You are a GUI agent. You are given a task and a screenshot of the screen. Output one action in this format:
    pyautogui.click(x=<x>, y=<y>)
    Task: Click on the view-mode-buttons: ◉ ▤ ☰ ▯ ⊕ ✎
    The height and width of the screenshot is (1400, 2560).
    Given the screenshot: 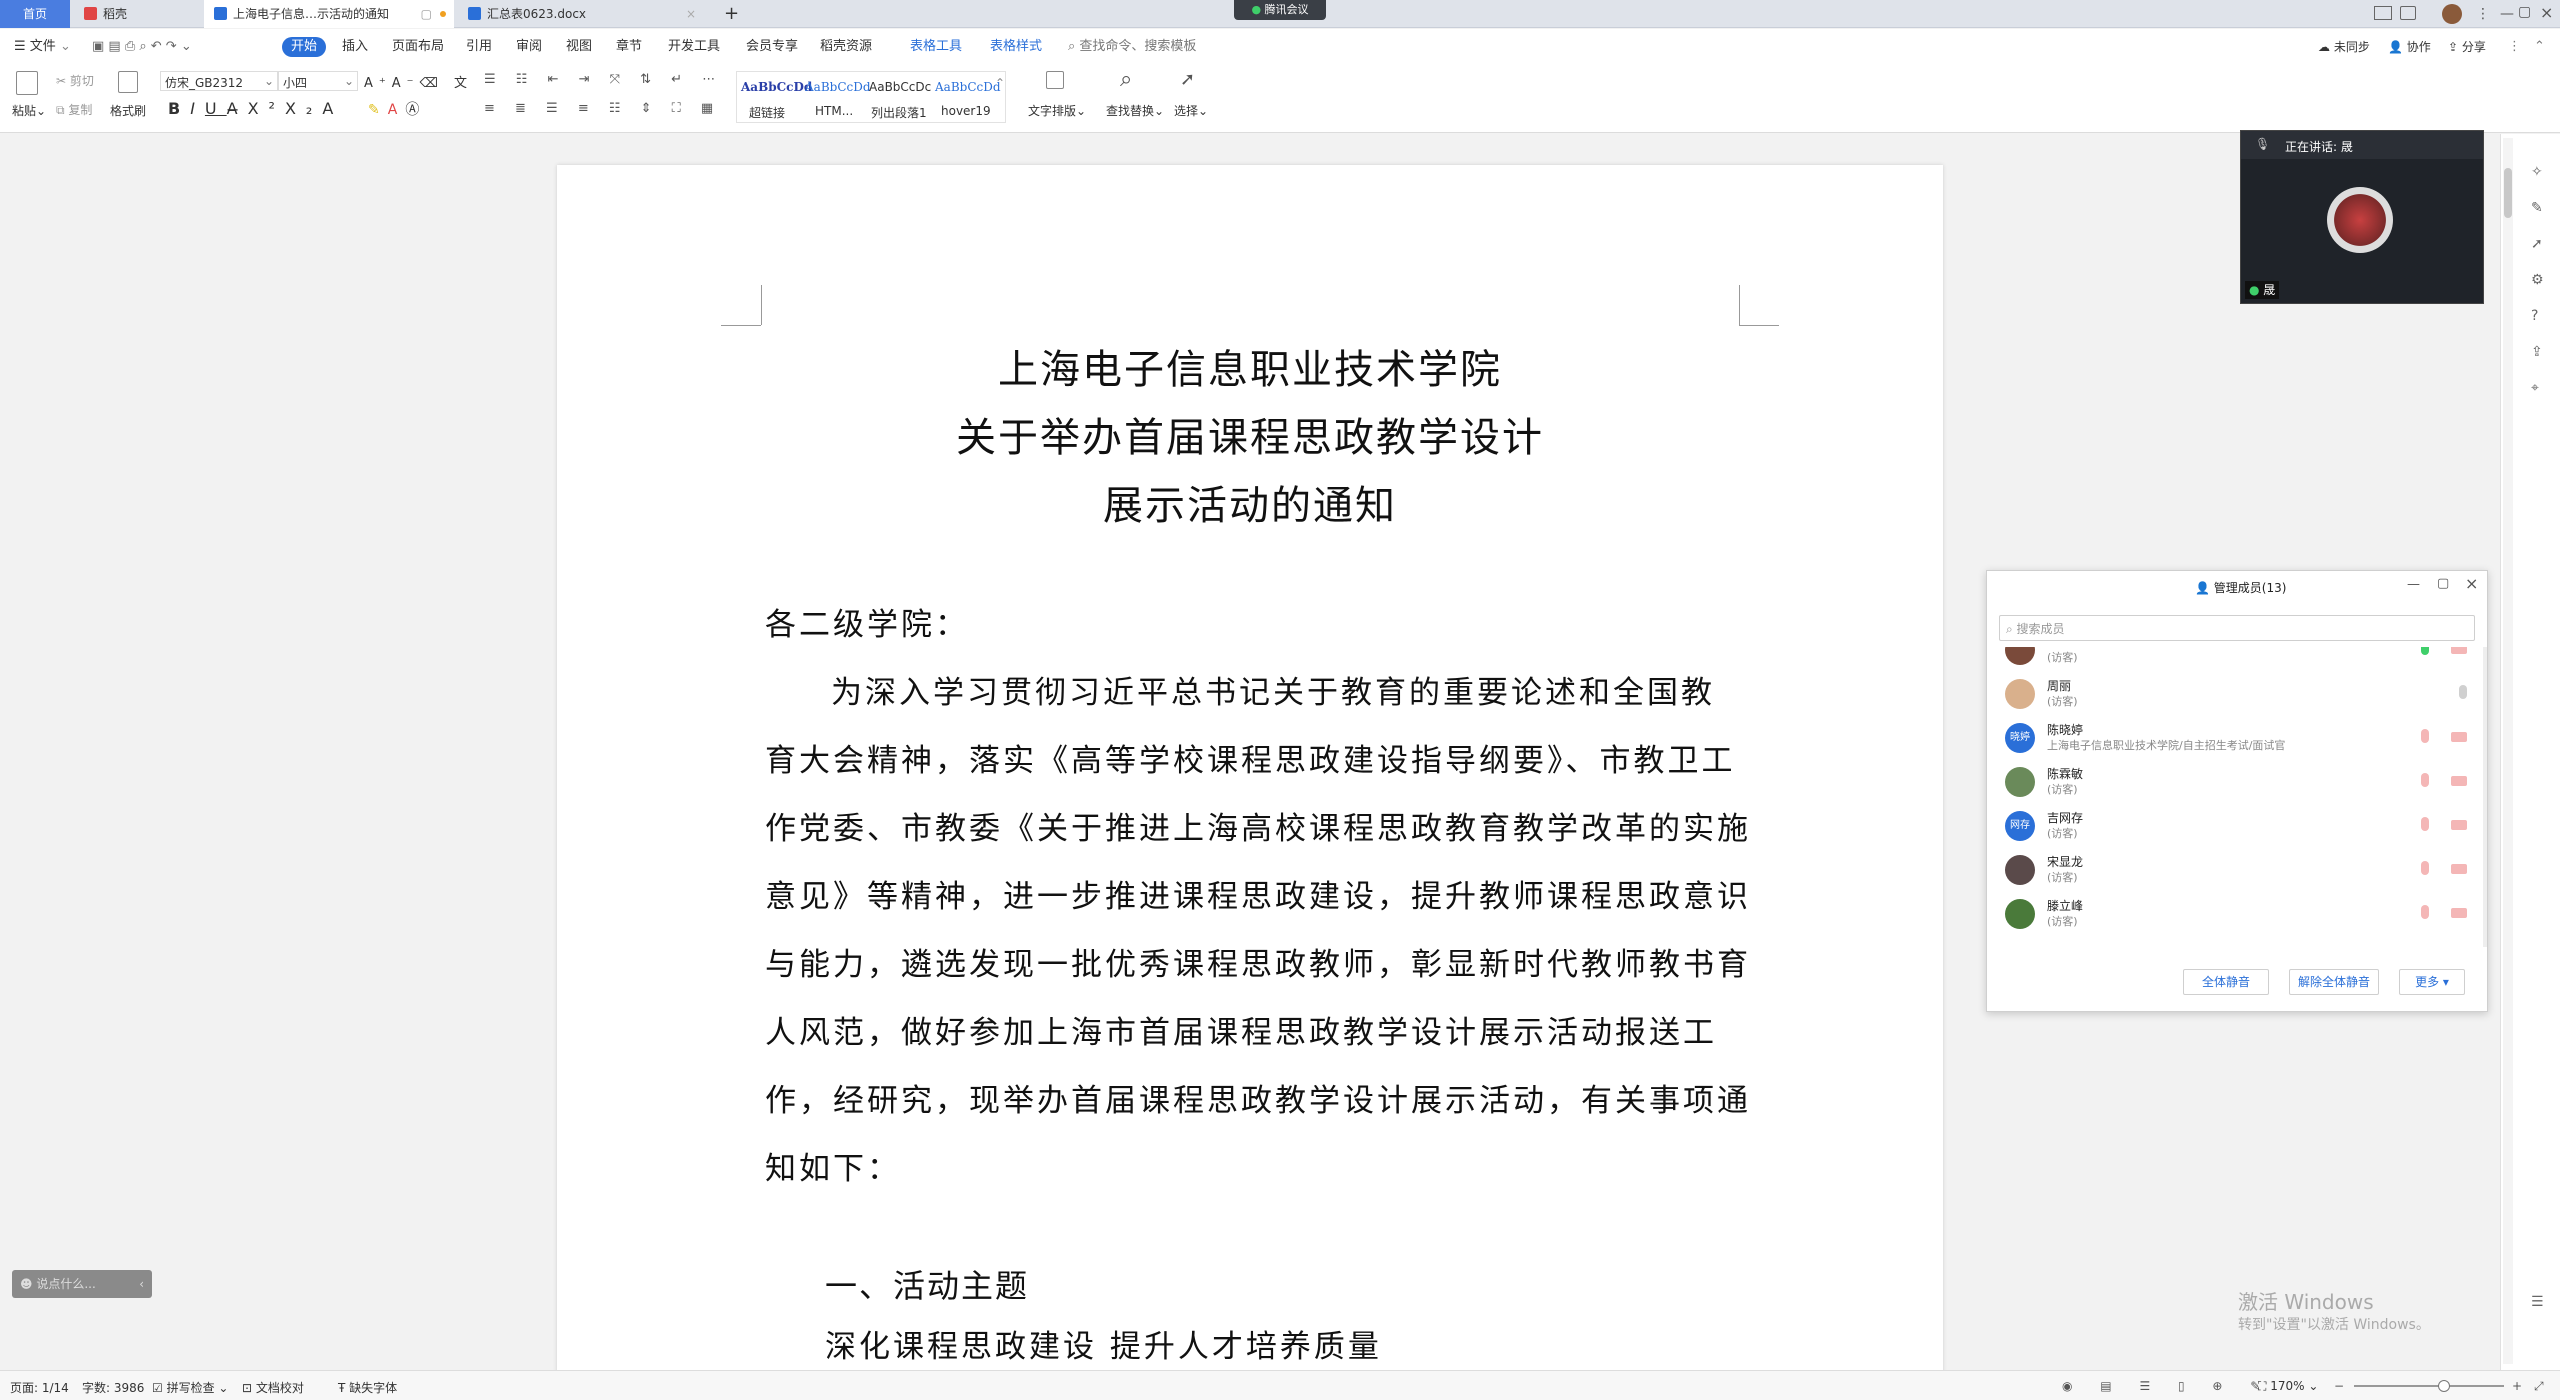 What is the action you would take?
    pyautogui.click(x=2167, y=1386)
    